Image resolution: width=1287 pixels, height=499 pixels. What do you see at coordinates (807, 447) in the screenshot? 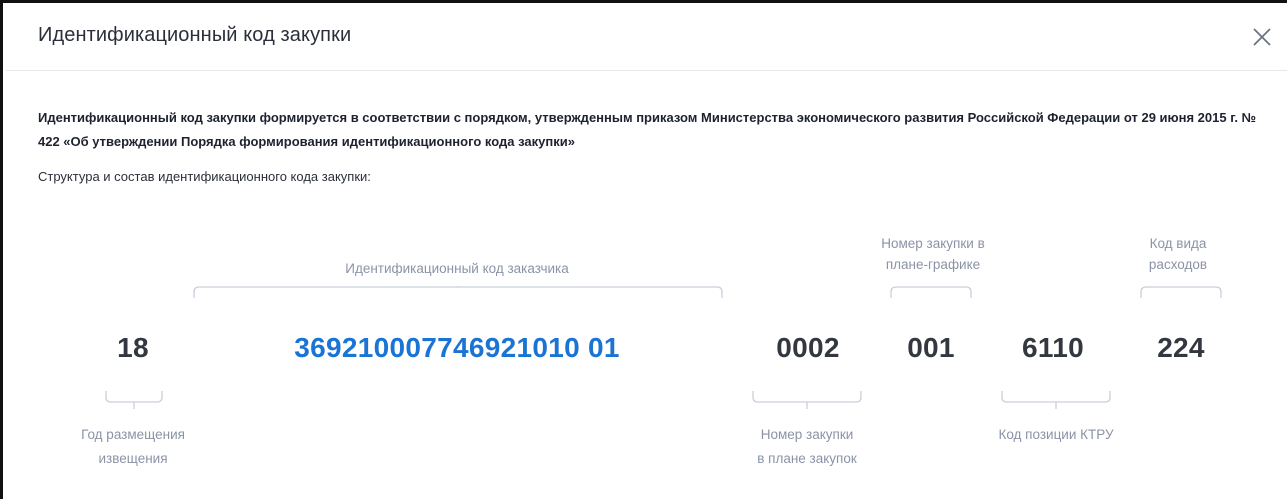
I see `label-plan-number: Номер закупки в плане закупок` at bounding box center [807, 447].